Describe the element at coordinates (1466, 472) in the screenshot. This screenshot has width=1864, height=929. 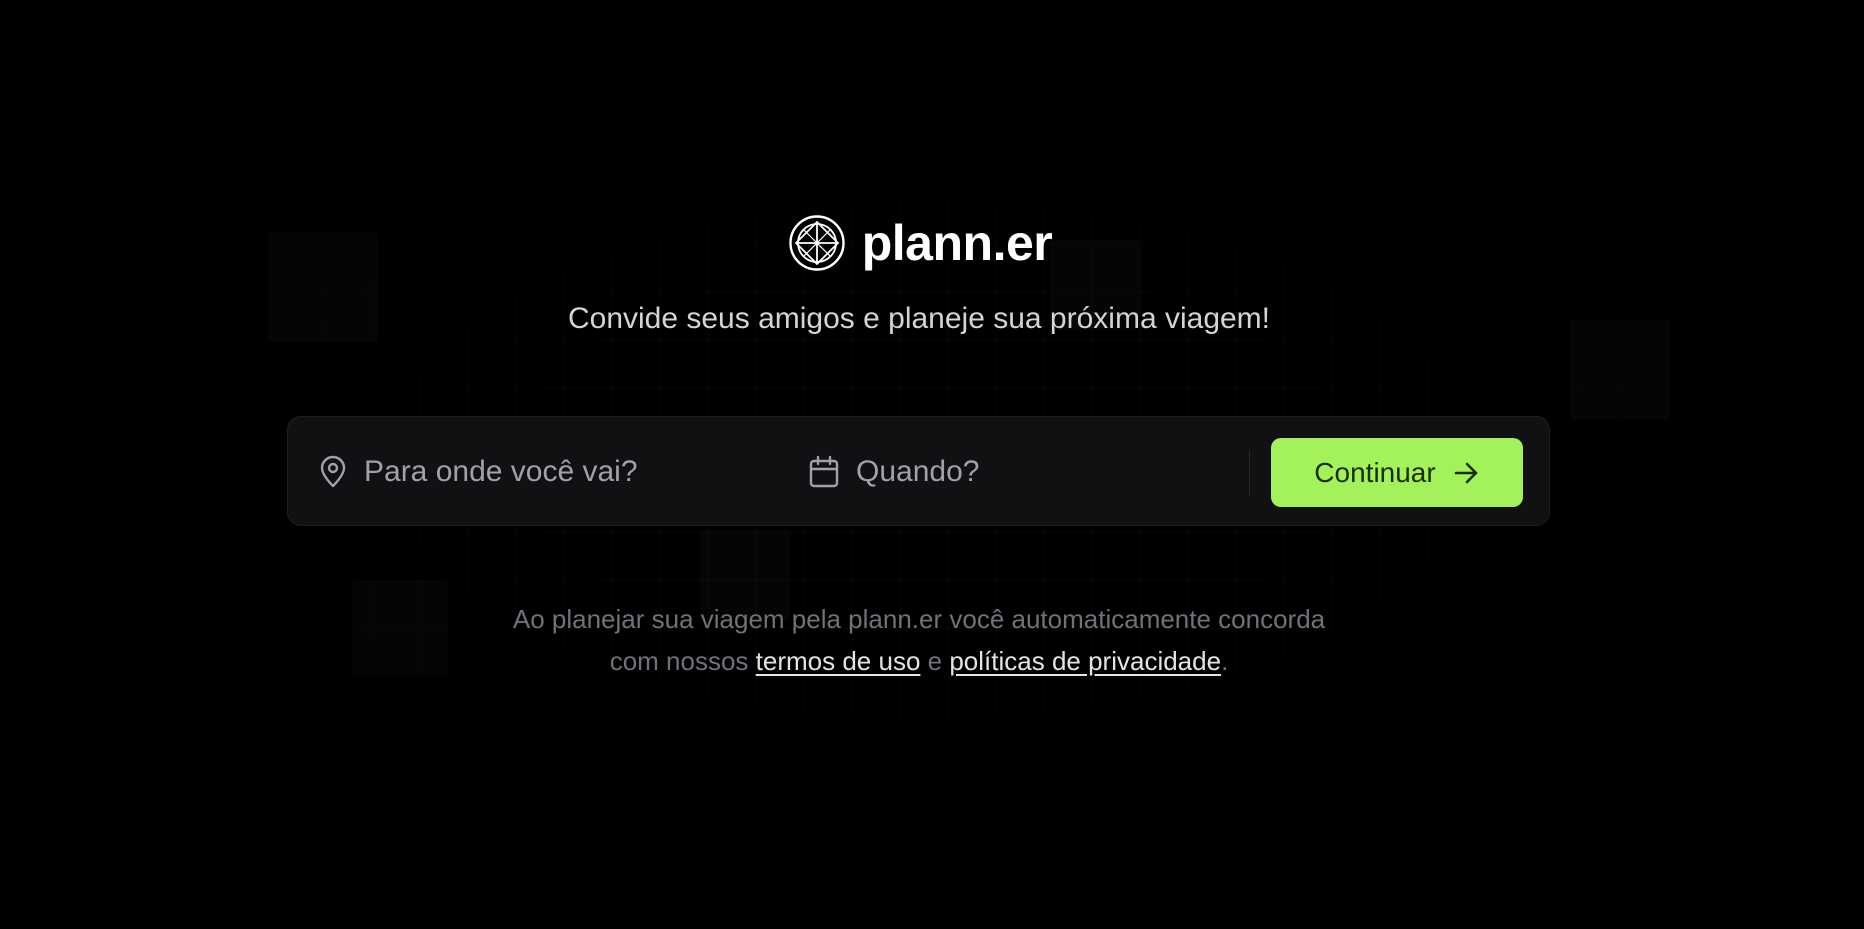
I see `arrow-right-icon` at that location.